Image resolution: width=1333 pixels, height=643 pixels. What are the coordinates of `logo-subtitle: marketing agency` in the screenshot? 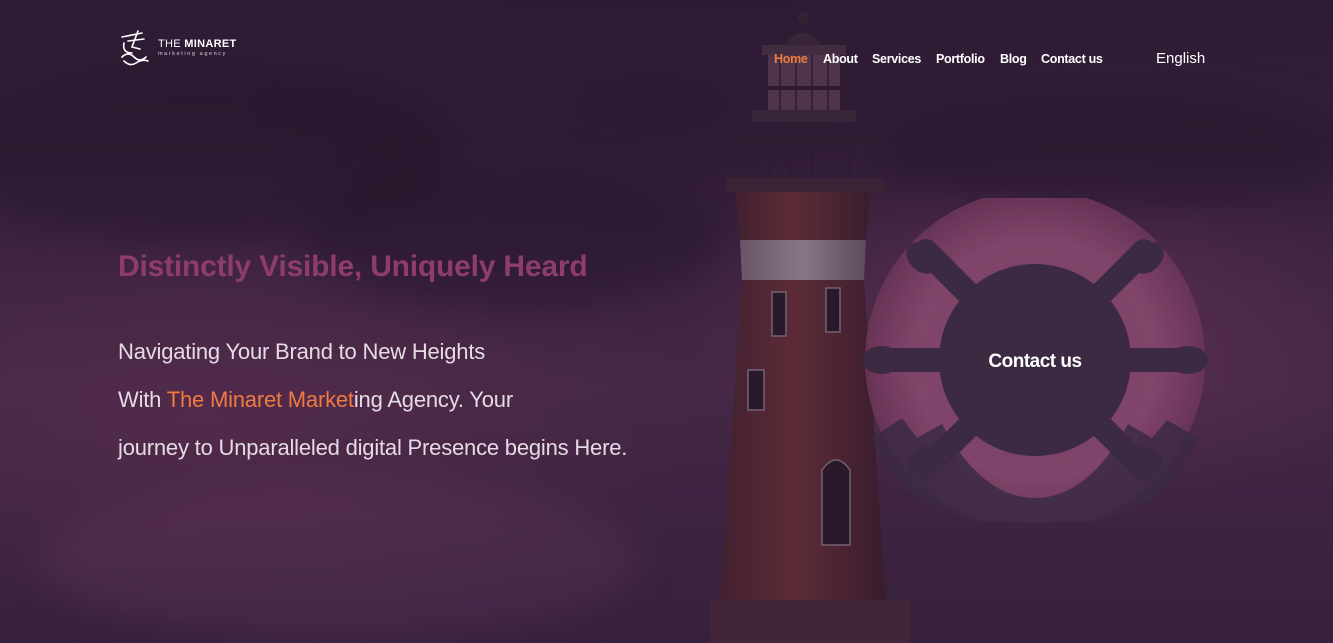 It's located at (193, 53).